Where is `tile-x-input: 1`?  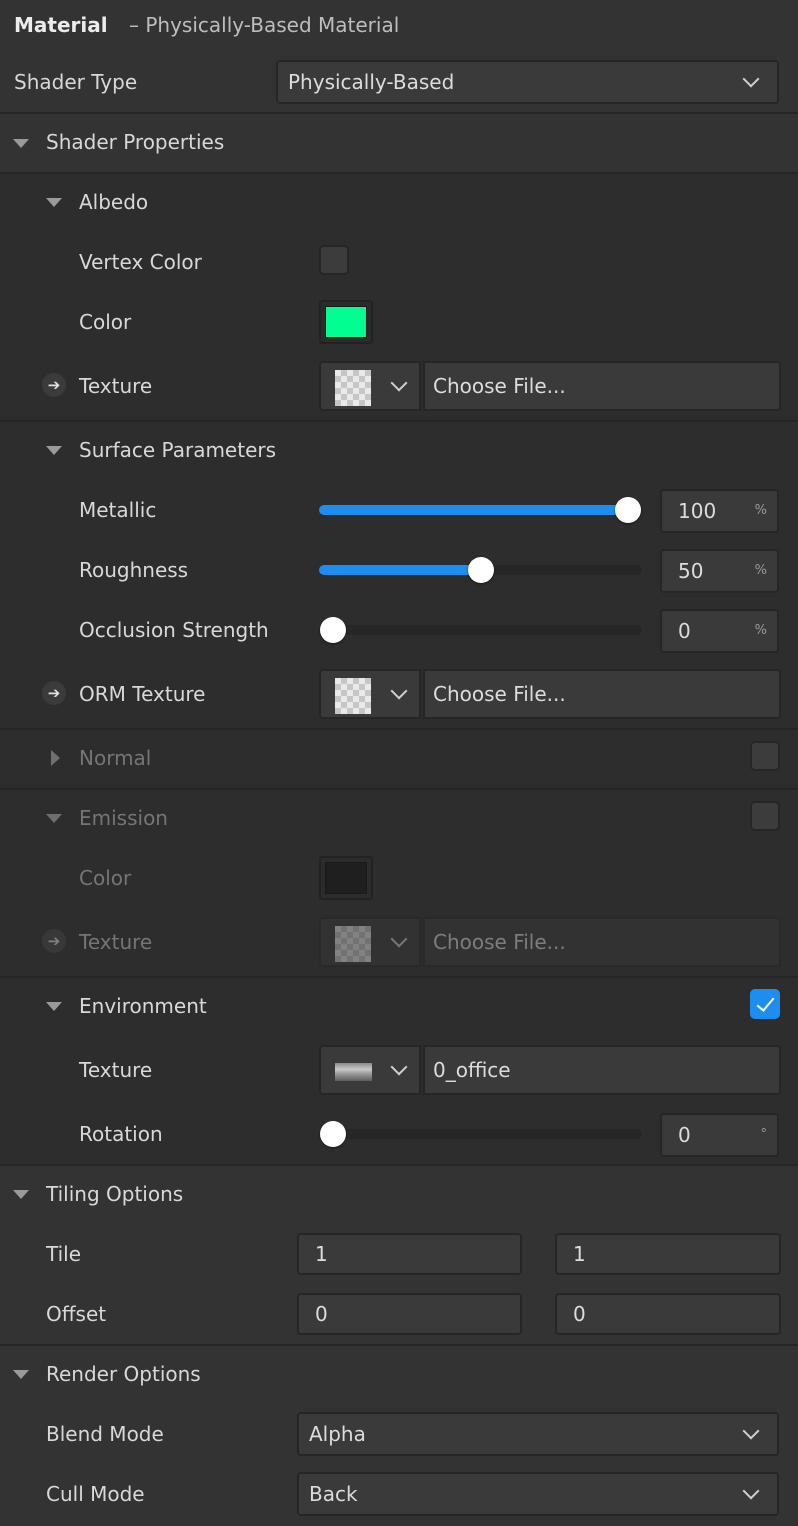
tile-x-input: 1 is located at coordinates (409, 1254).